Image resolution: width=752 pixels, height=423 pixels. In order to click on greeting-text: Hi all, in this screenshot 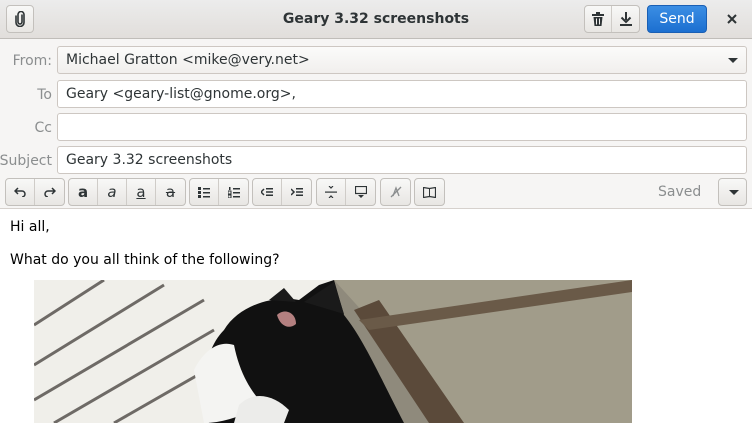, I will do `click(30, 227)`.